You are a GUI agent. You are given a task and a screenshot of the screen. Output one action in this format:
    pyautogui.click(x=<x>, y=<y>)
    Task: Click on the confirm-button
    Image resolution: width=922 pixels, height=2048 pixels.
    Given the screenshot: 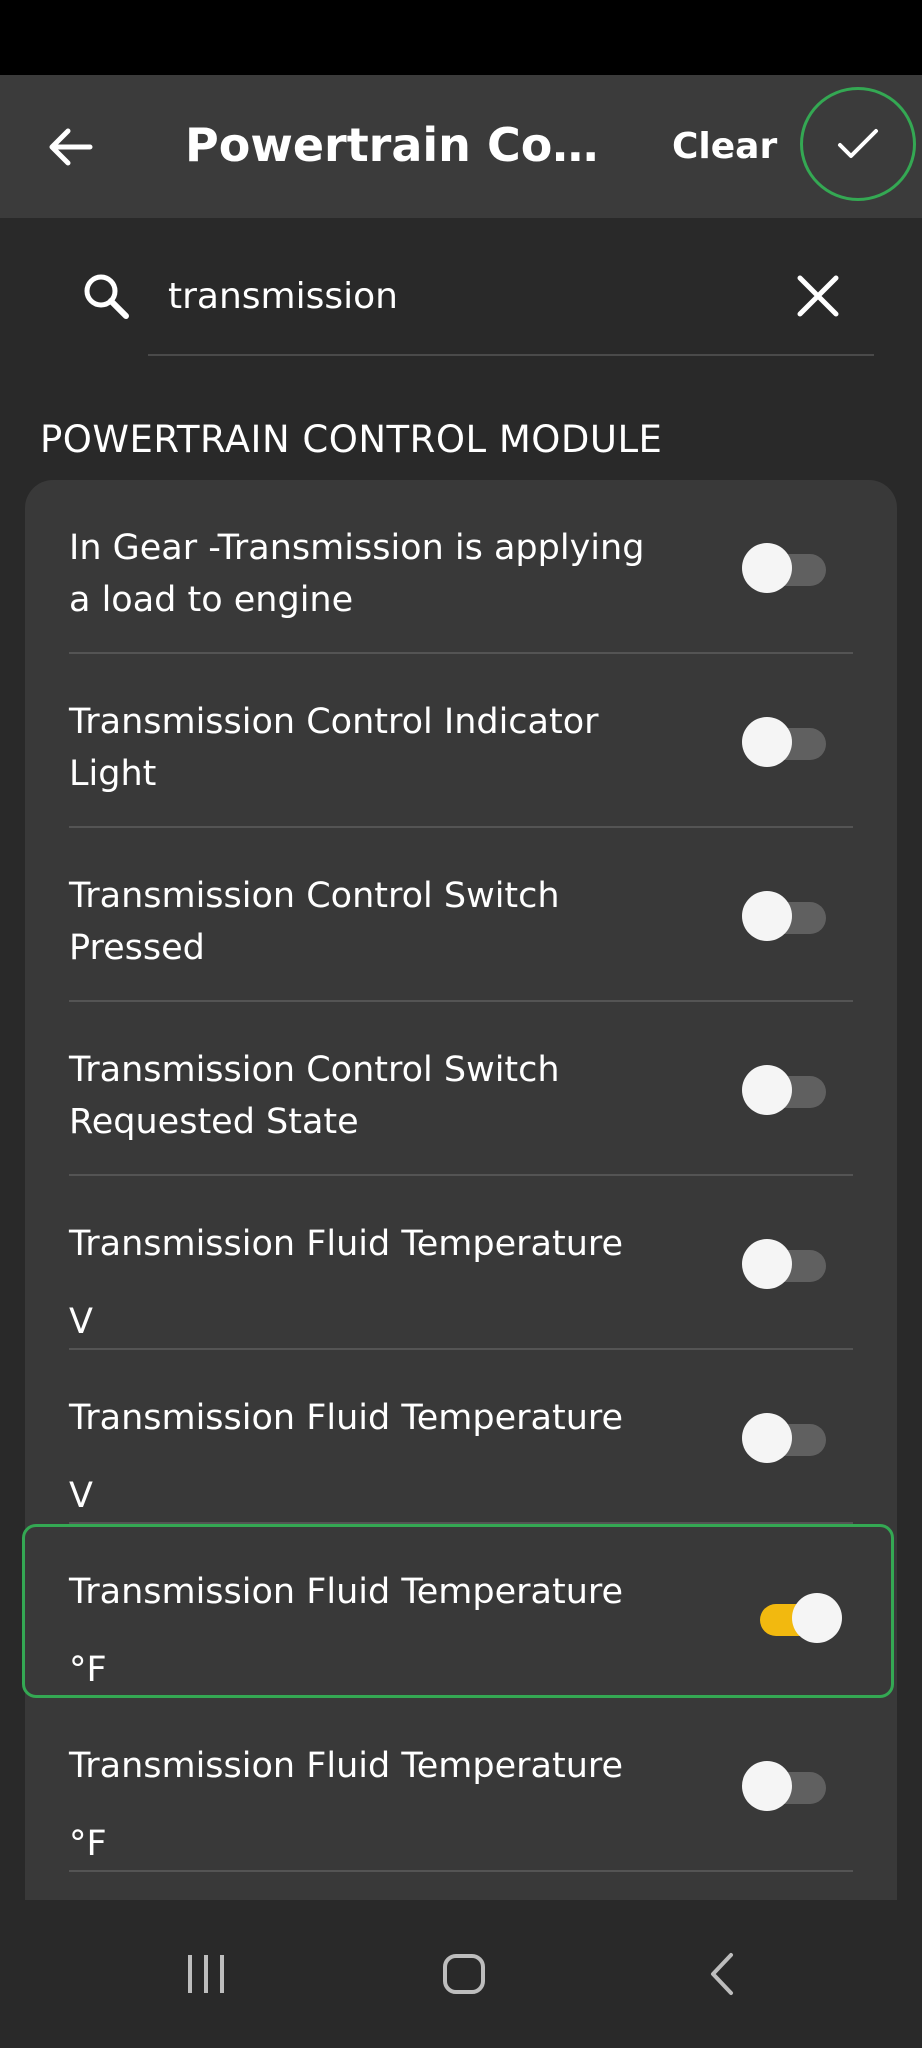 What is the action you would take?
    pyautogui.click(x=858, y=144)
    